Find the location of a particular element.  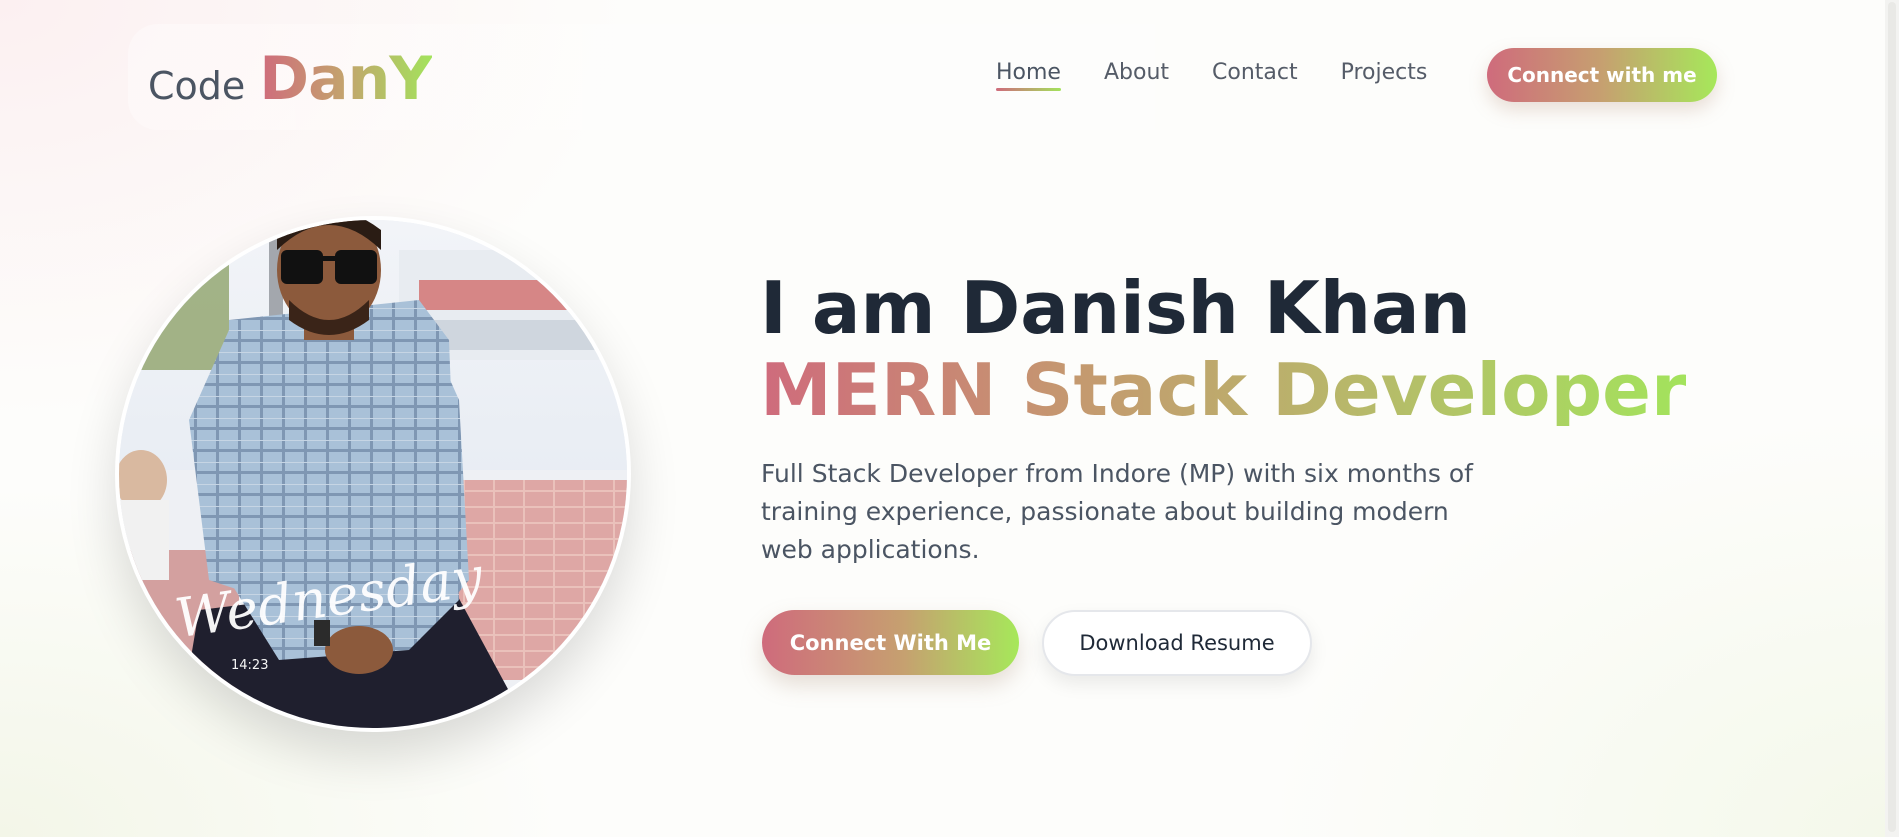

hero-greeting: I am Danish Khan is located at coordinates (1115, 308).